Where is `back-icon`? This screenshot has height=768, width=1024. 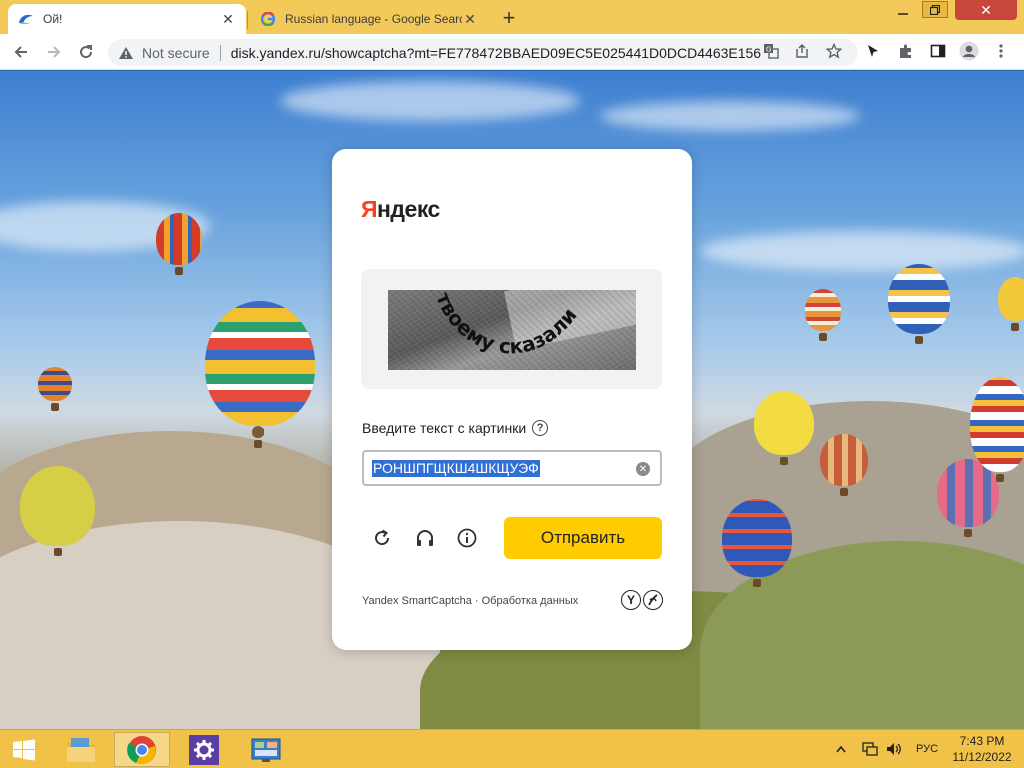 back-icon is located at coordinates (21, 52).